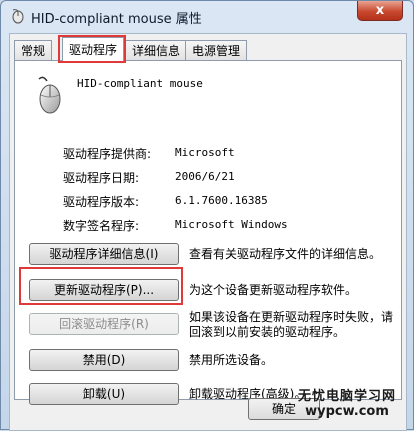 The width and height of the screenshot is (414, 431). What do you see at coordinates (221, 200) in the screenshot?
I see `driver-version-value: 6.1.7600.16385` at bounding box center [221, 200].